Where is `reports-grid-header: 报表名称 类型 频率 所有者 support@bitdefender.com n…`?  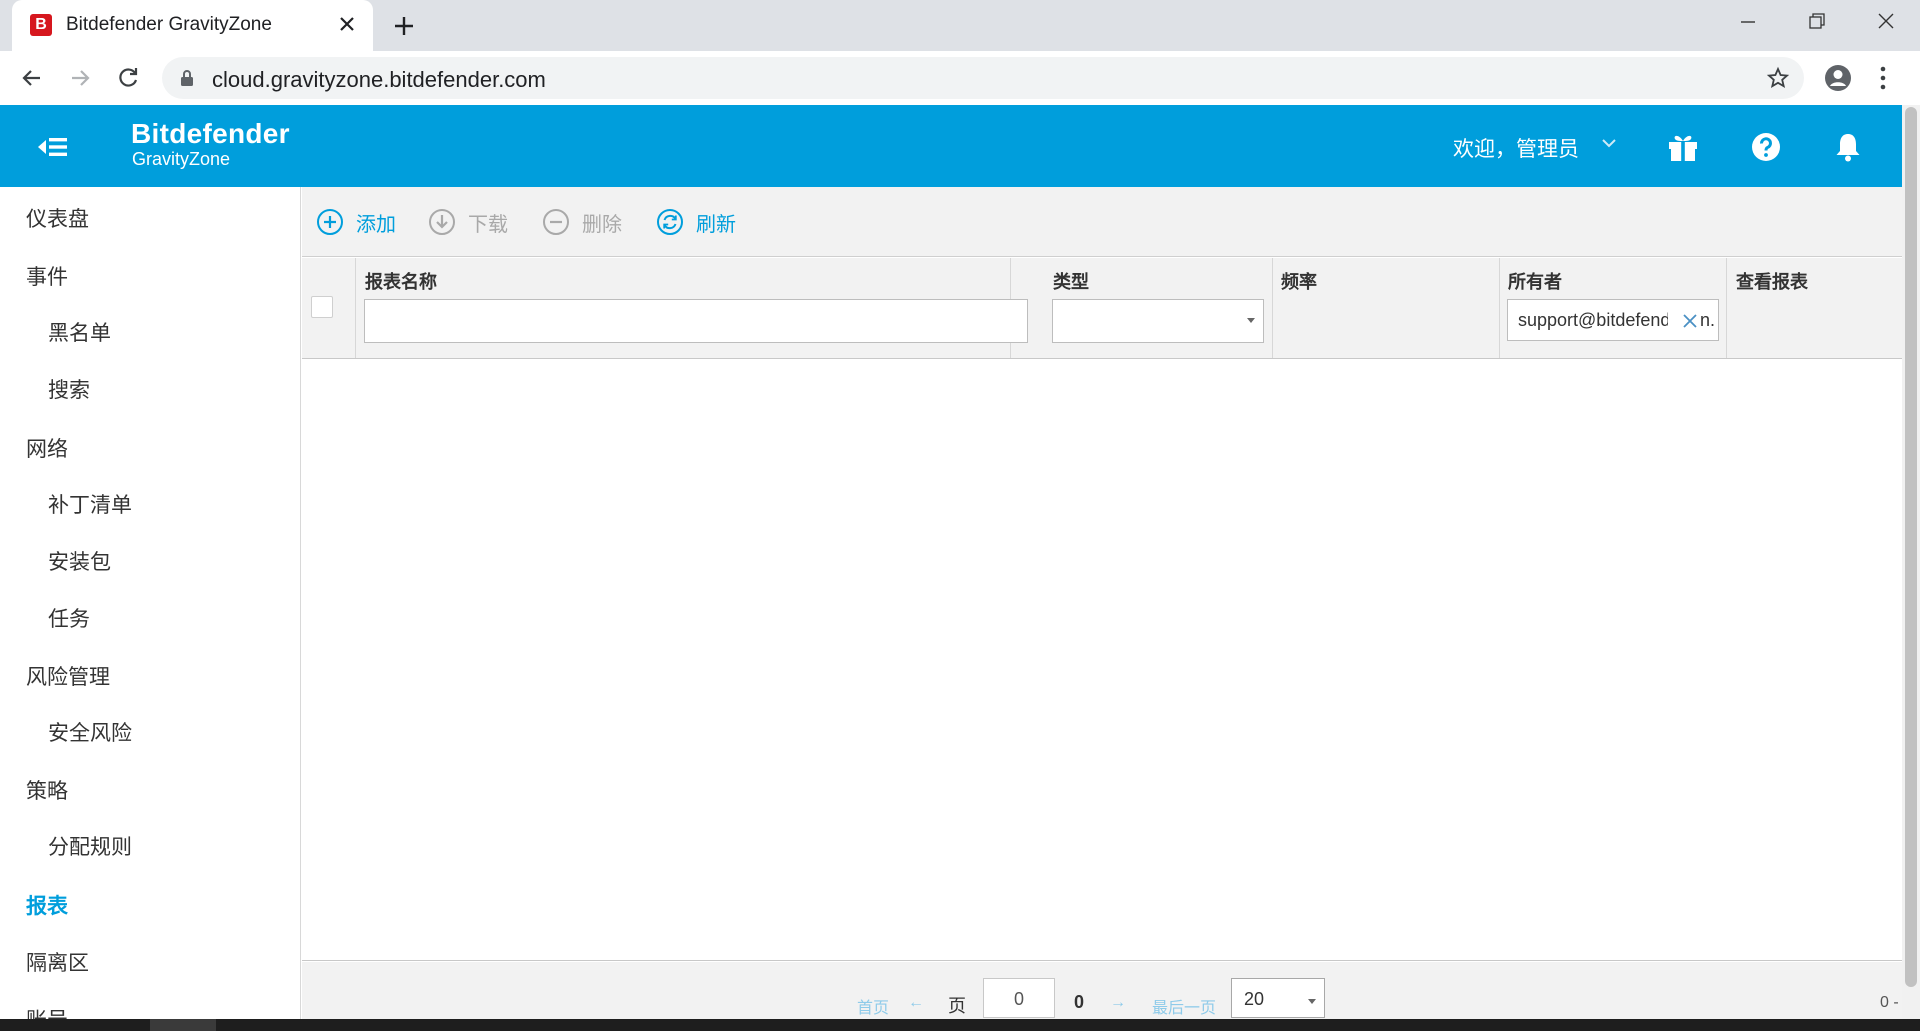
reports-grid-header: 报表名称 类型 频率 所有者 support@bitdefender.com n… is located at coordinates (1102, 308).